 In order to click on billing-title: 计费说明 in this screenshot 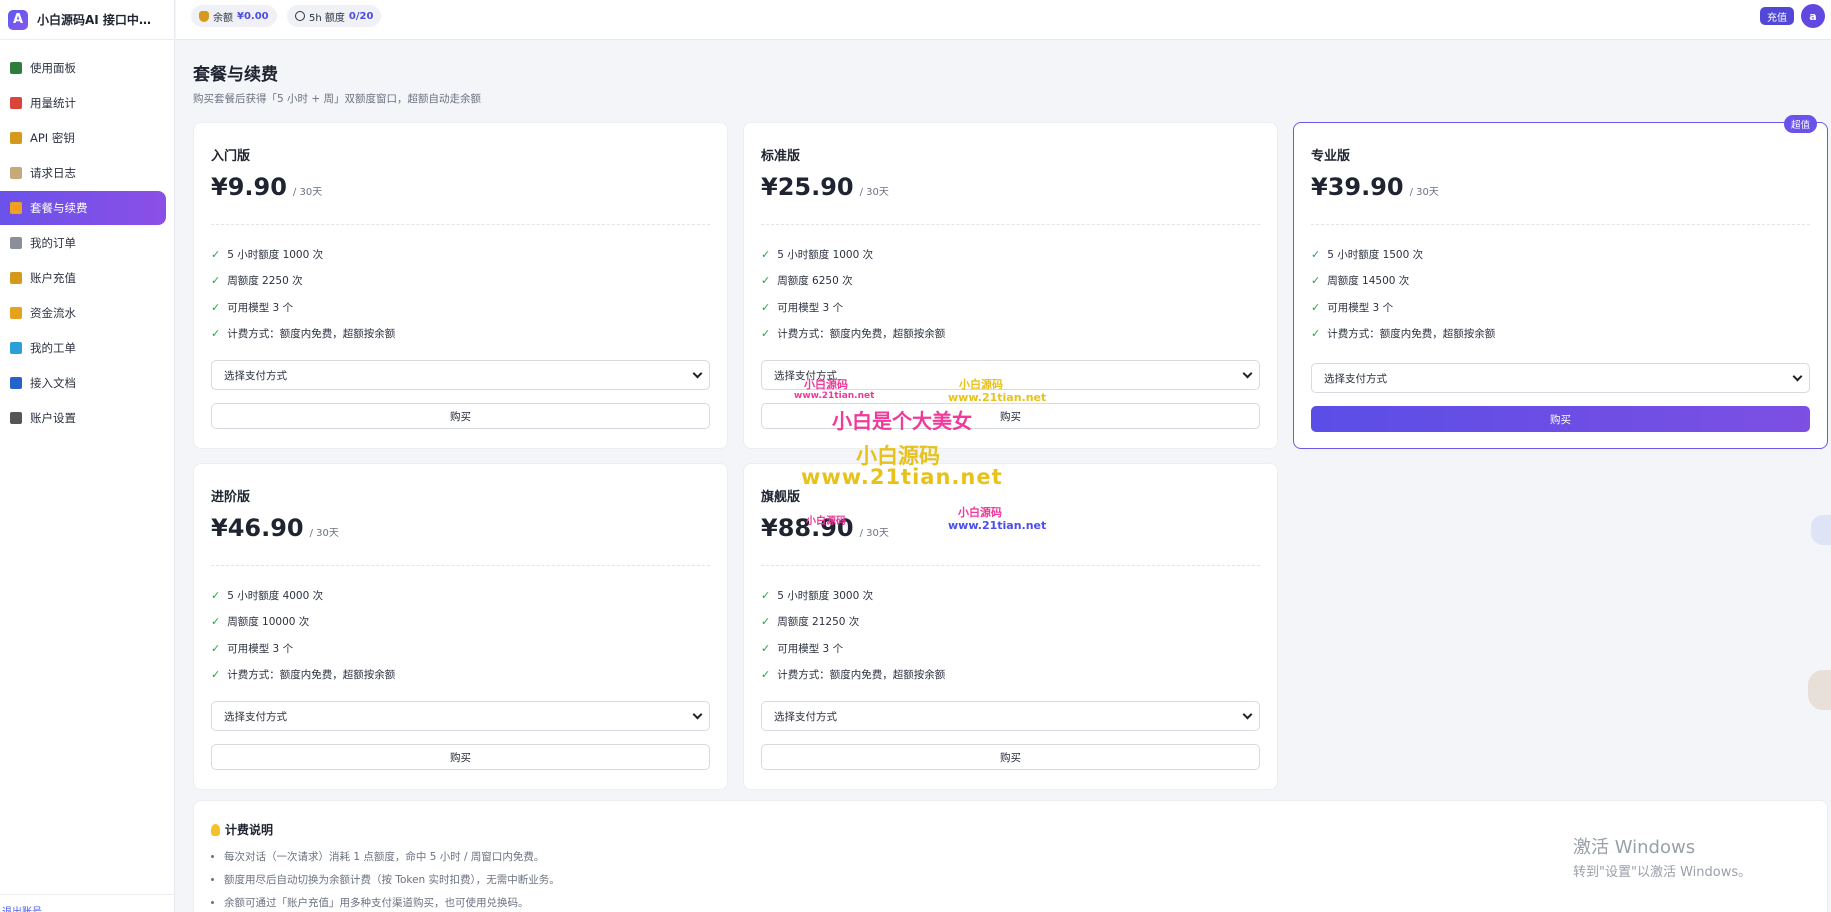, I will do `click(242, 829)`.